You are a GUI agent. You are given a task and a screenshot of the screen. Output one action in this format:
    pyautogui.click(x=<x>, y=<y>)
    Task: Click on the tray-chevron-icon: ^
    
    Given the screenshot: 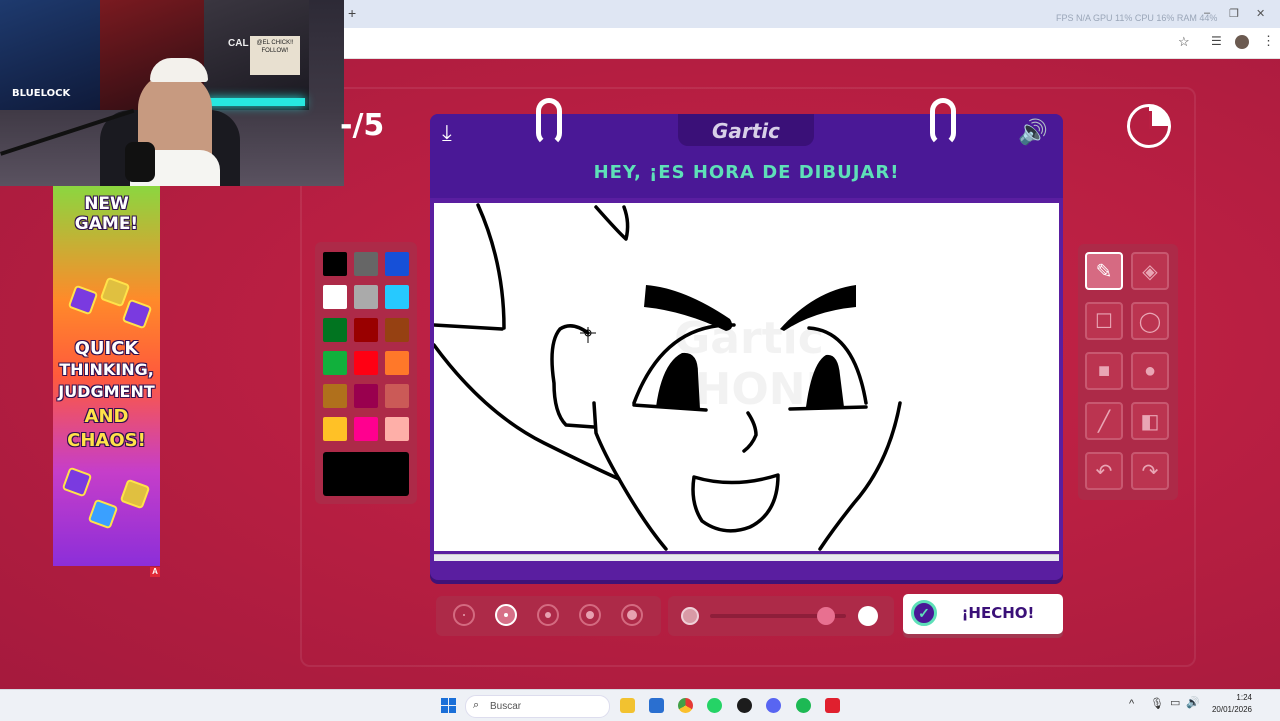 What is the action you would take?
    pyautogui.click(x=1131, y=704)
    